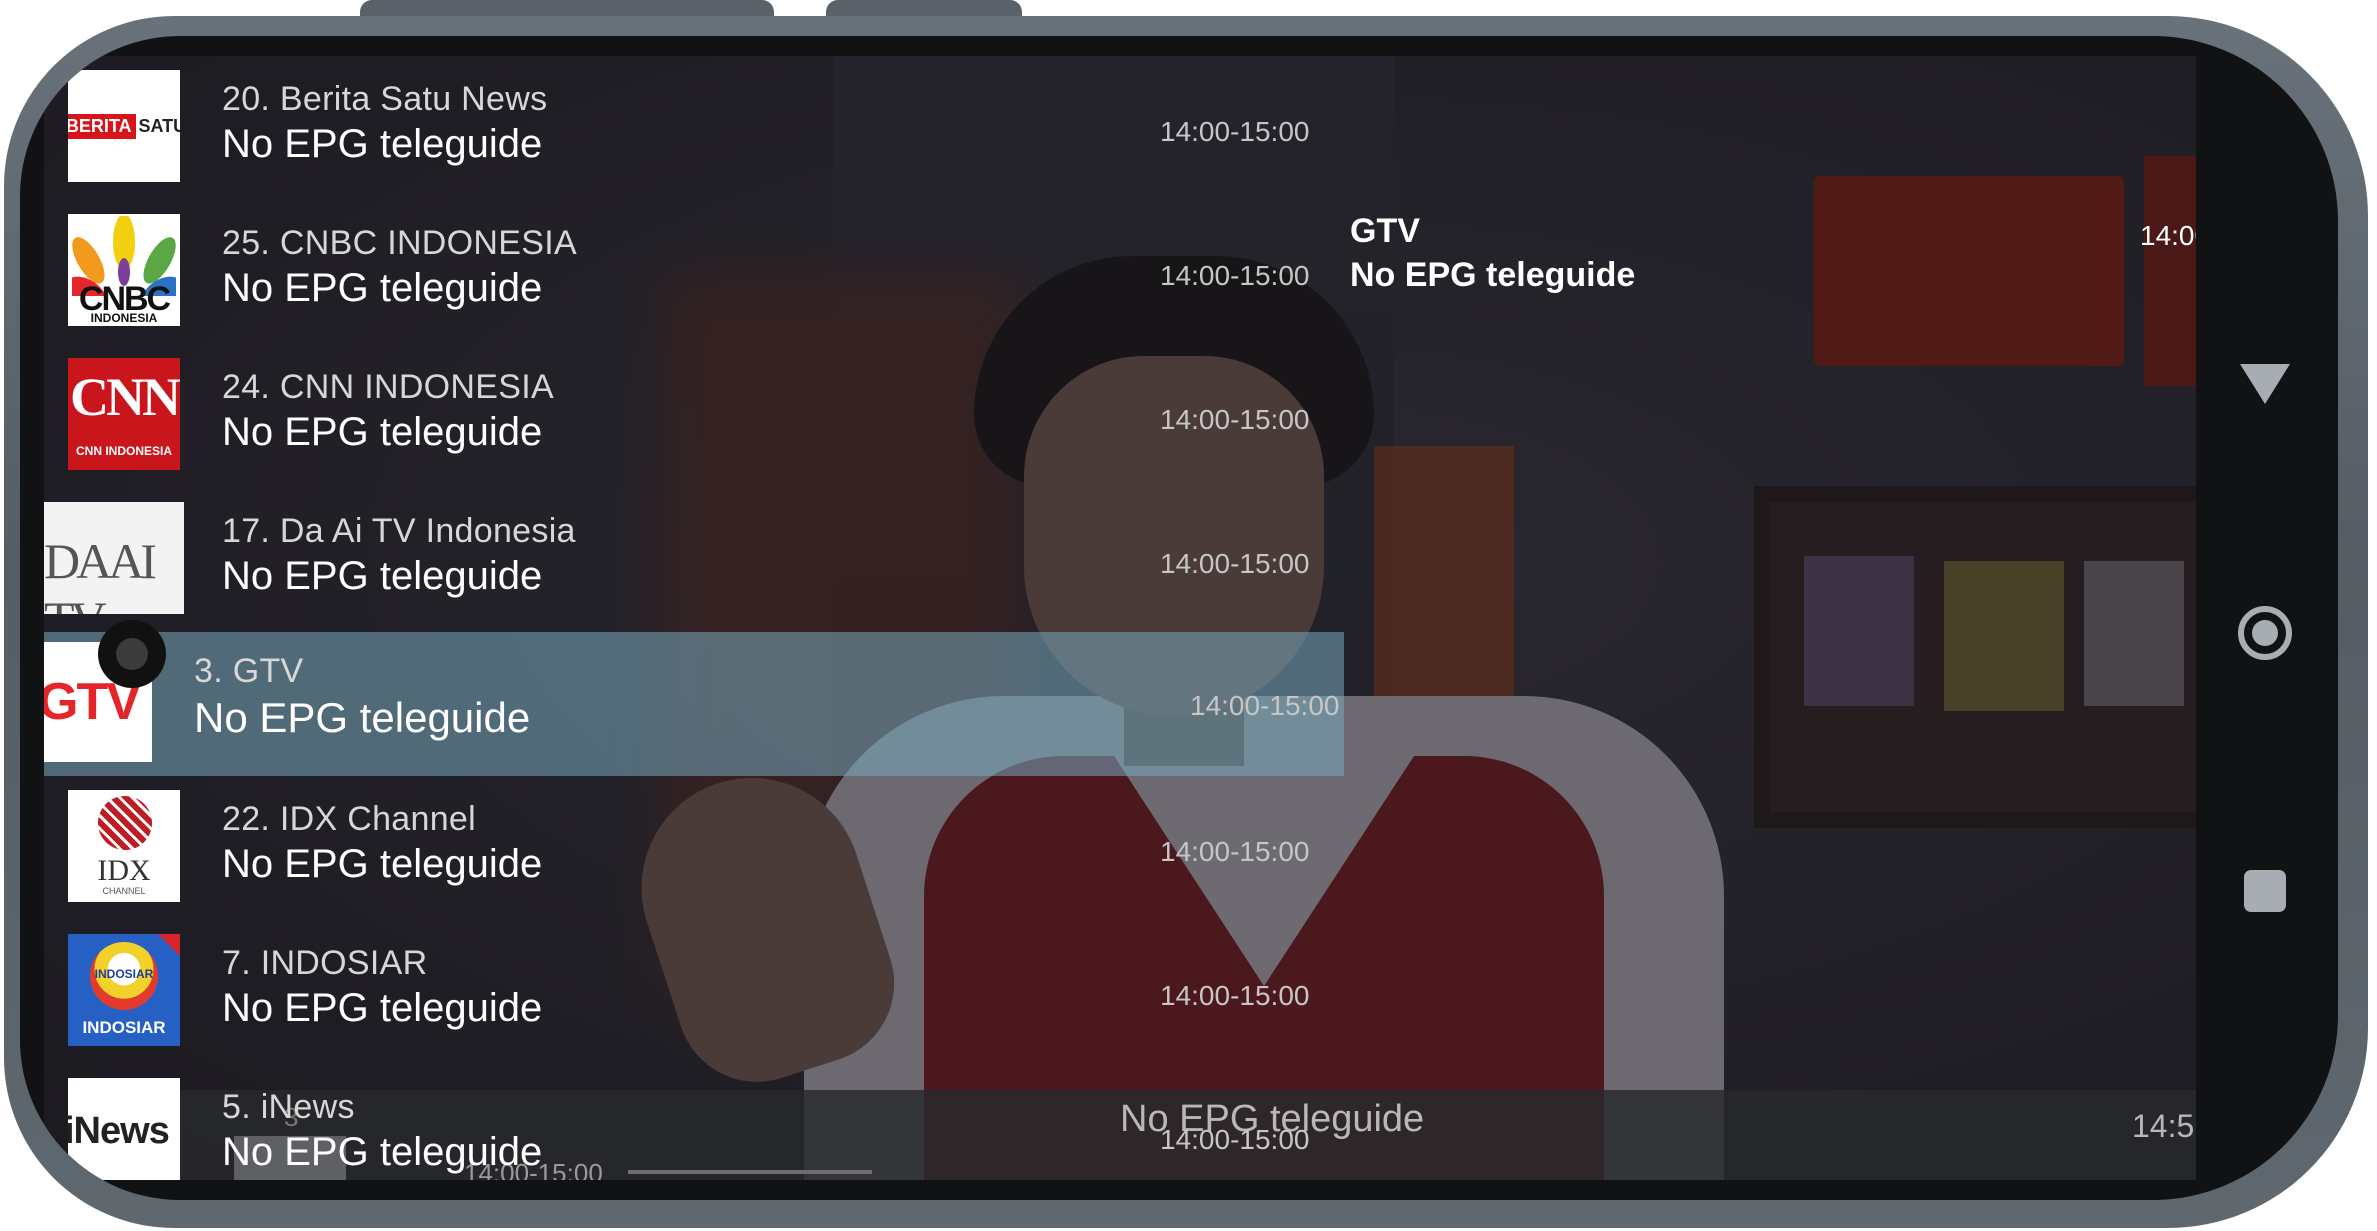 The height and width of the screenshot is (1231, 2377). Describe the element at coordinates (2265, 891) in the screenshot. I see `square-recents-icon` at that location.